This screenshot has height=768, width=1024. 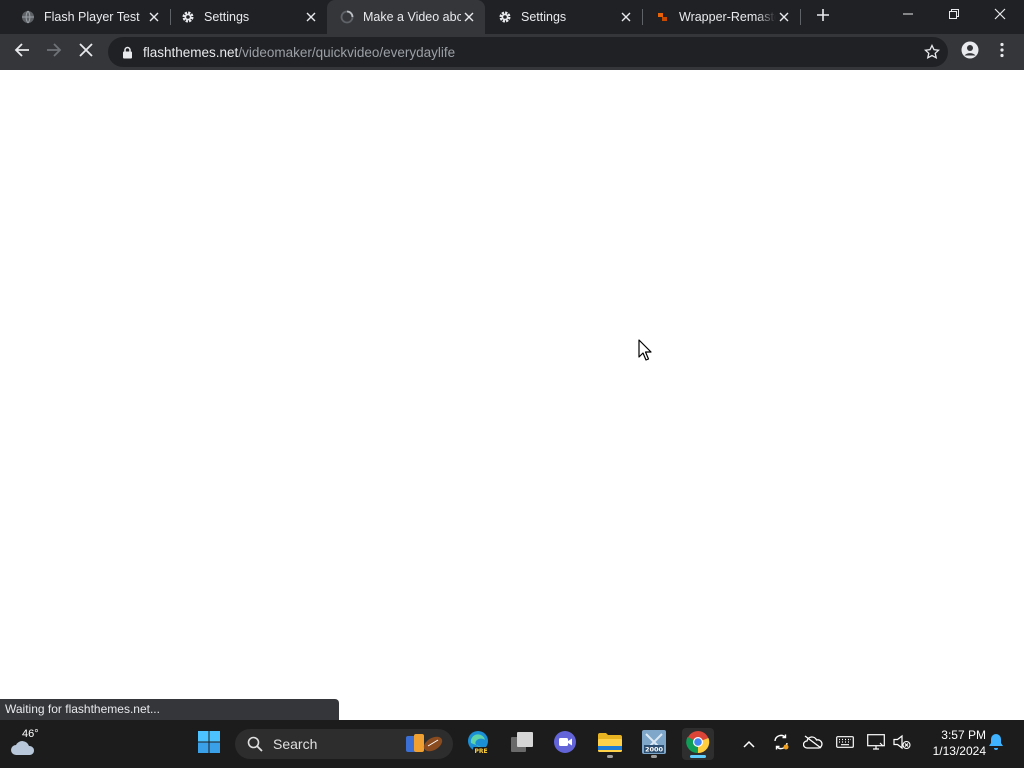 What do you see at coordinates (347, 17) in the screenshot?
I see `loading-spinner-icon` at bounding box center [347, 17].